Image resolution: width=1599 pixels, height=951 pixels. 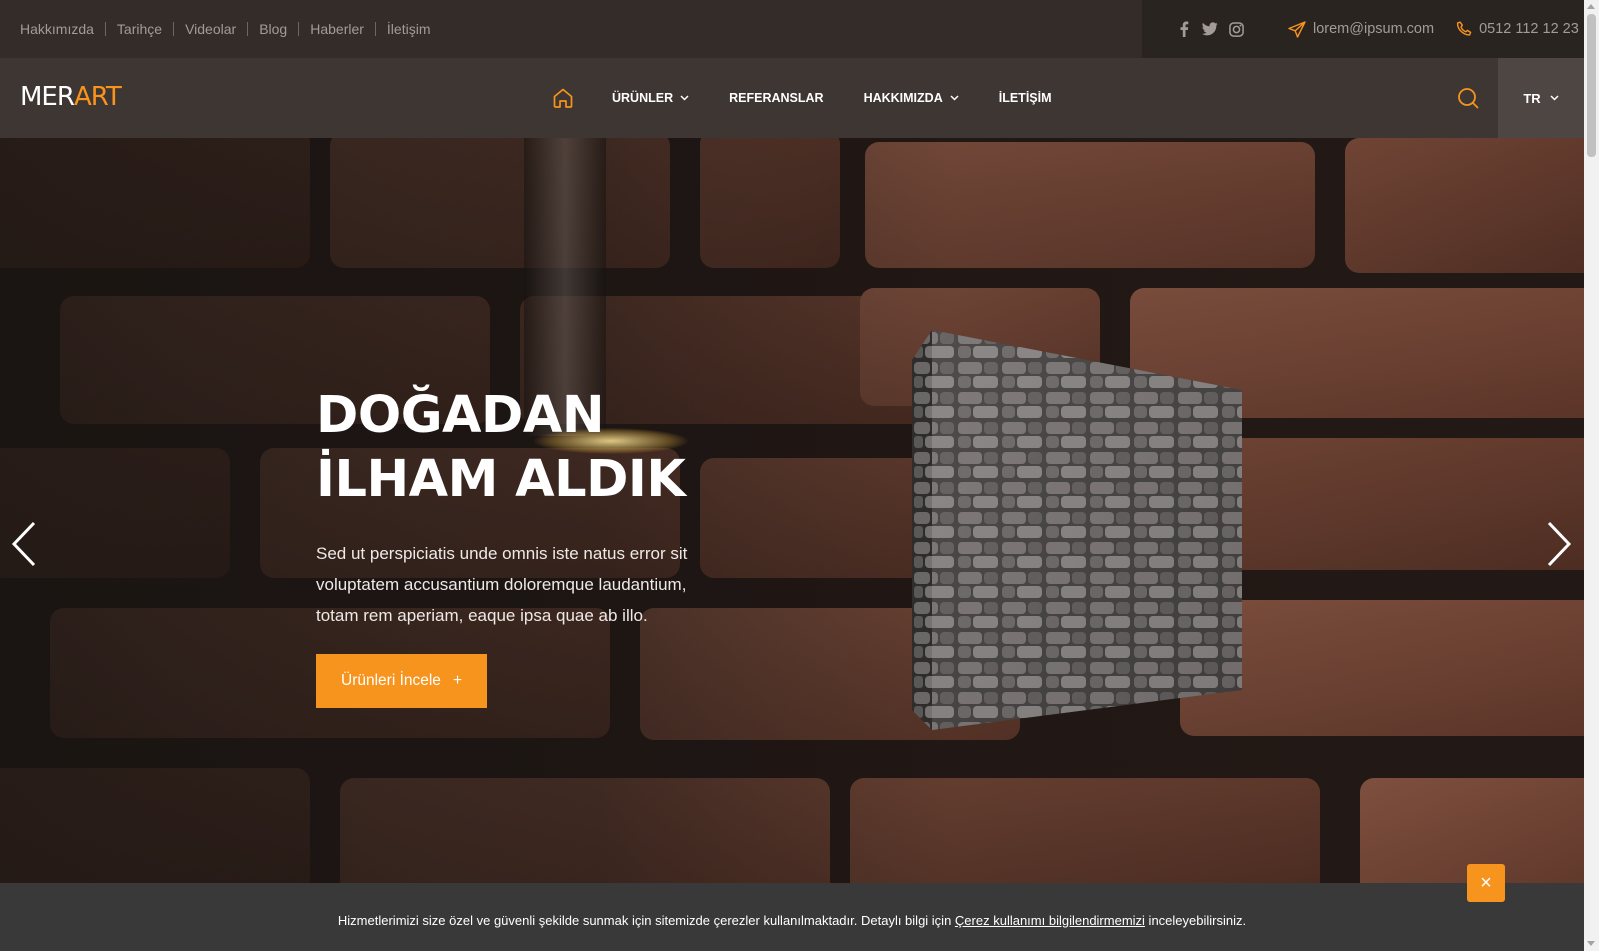 I want to click on stone-wall-product-image, so click(x=1077, y=530).